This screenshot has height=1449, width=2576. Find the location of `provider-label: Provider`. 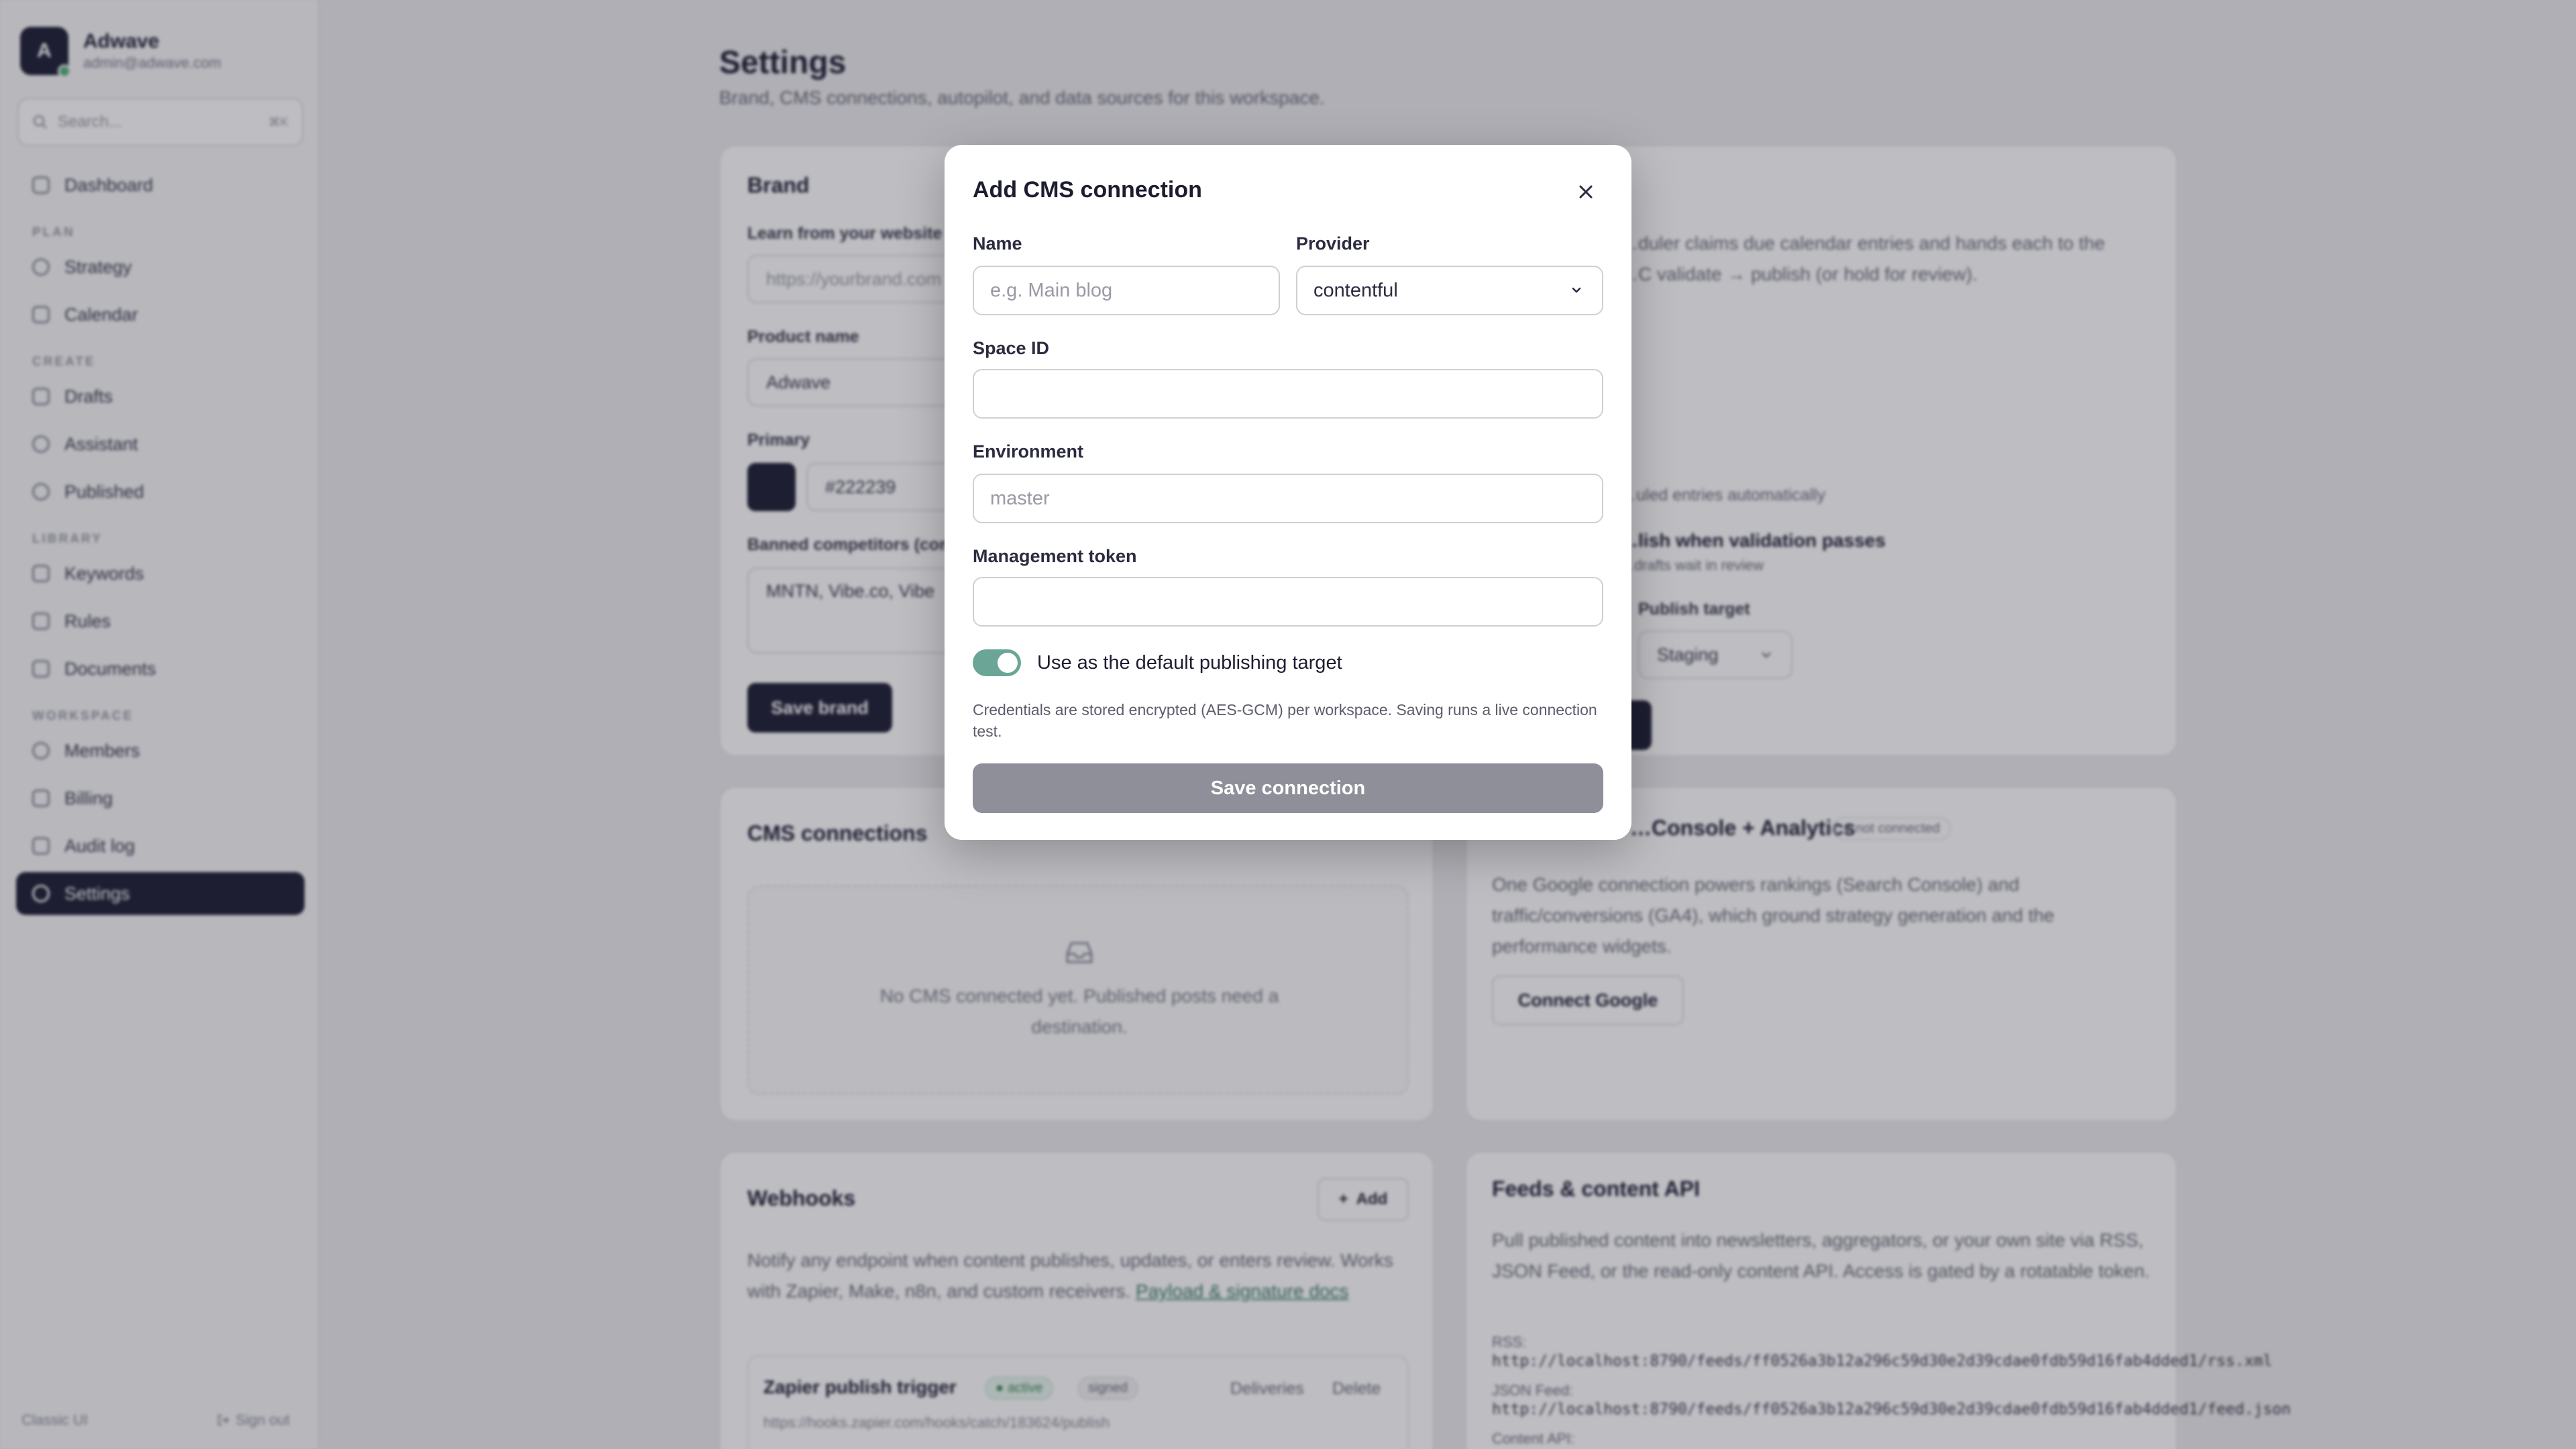

provider-label: Provider is located at coordinates (1333, 243).